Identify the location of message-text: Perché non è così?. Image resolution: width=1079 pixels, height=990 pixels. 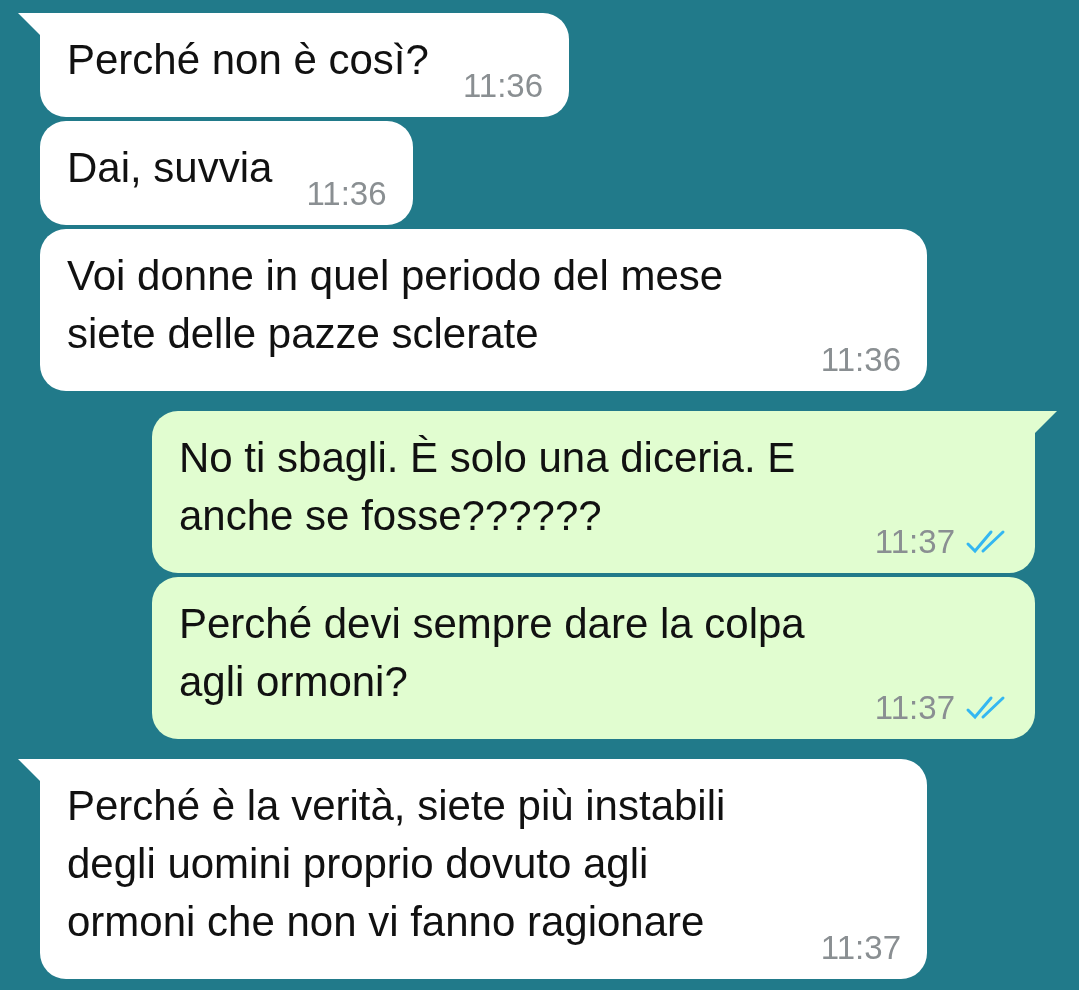
(248, 60).